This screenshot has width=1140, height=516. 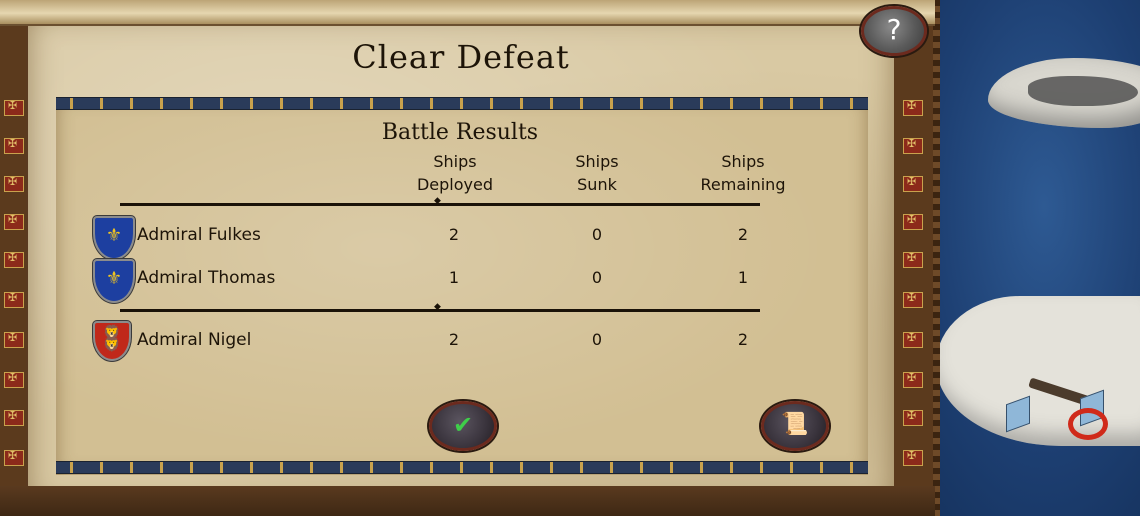 I want to click on ships-remaining: 1, so click(x=743, y=277).